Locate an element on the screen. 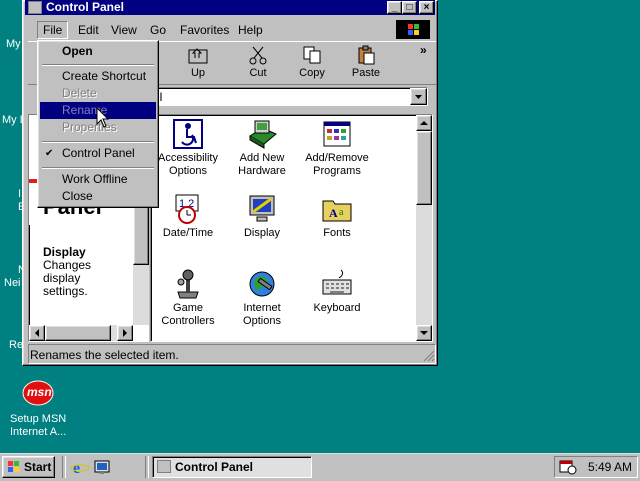 The height and width of the screenshot is (481, 640). arrow-up-icon is located at coordinates (424, 123).